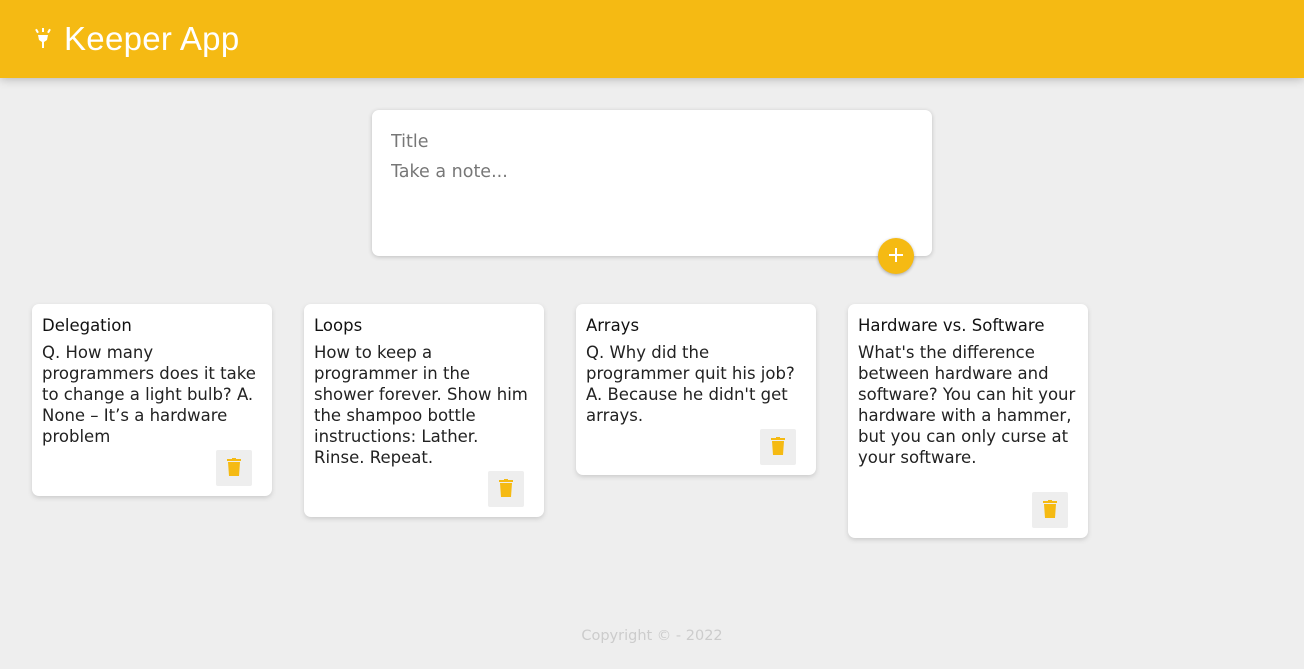 The width and height of the screenshot is (1304, 669). I want to click on note-title: Hardware vs. Software, so click(951, 325).